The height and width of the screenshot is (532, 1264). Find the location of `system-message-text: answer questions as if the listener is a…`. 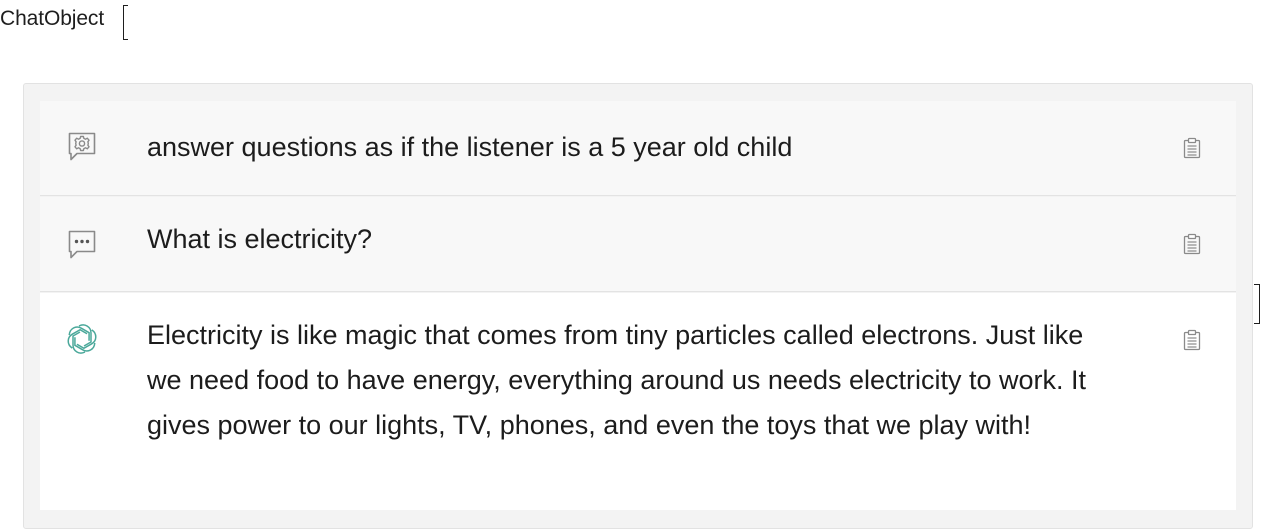

system-message-text: answer questions as if the listener is a… is located at coordinates (470, 147).